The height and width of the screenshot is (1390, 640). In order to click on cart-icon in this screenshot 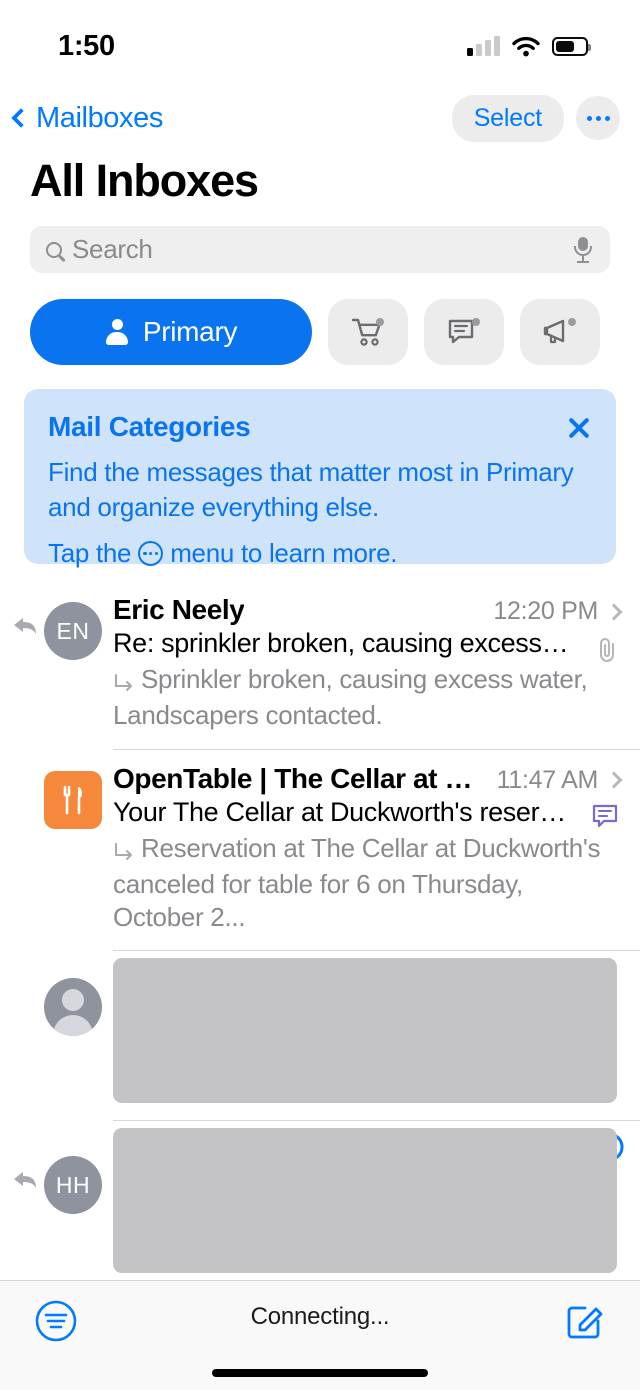, I will do `click(367, 332)`.